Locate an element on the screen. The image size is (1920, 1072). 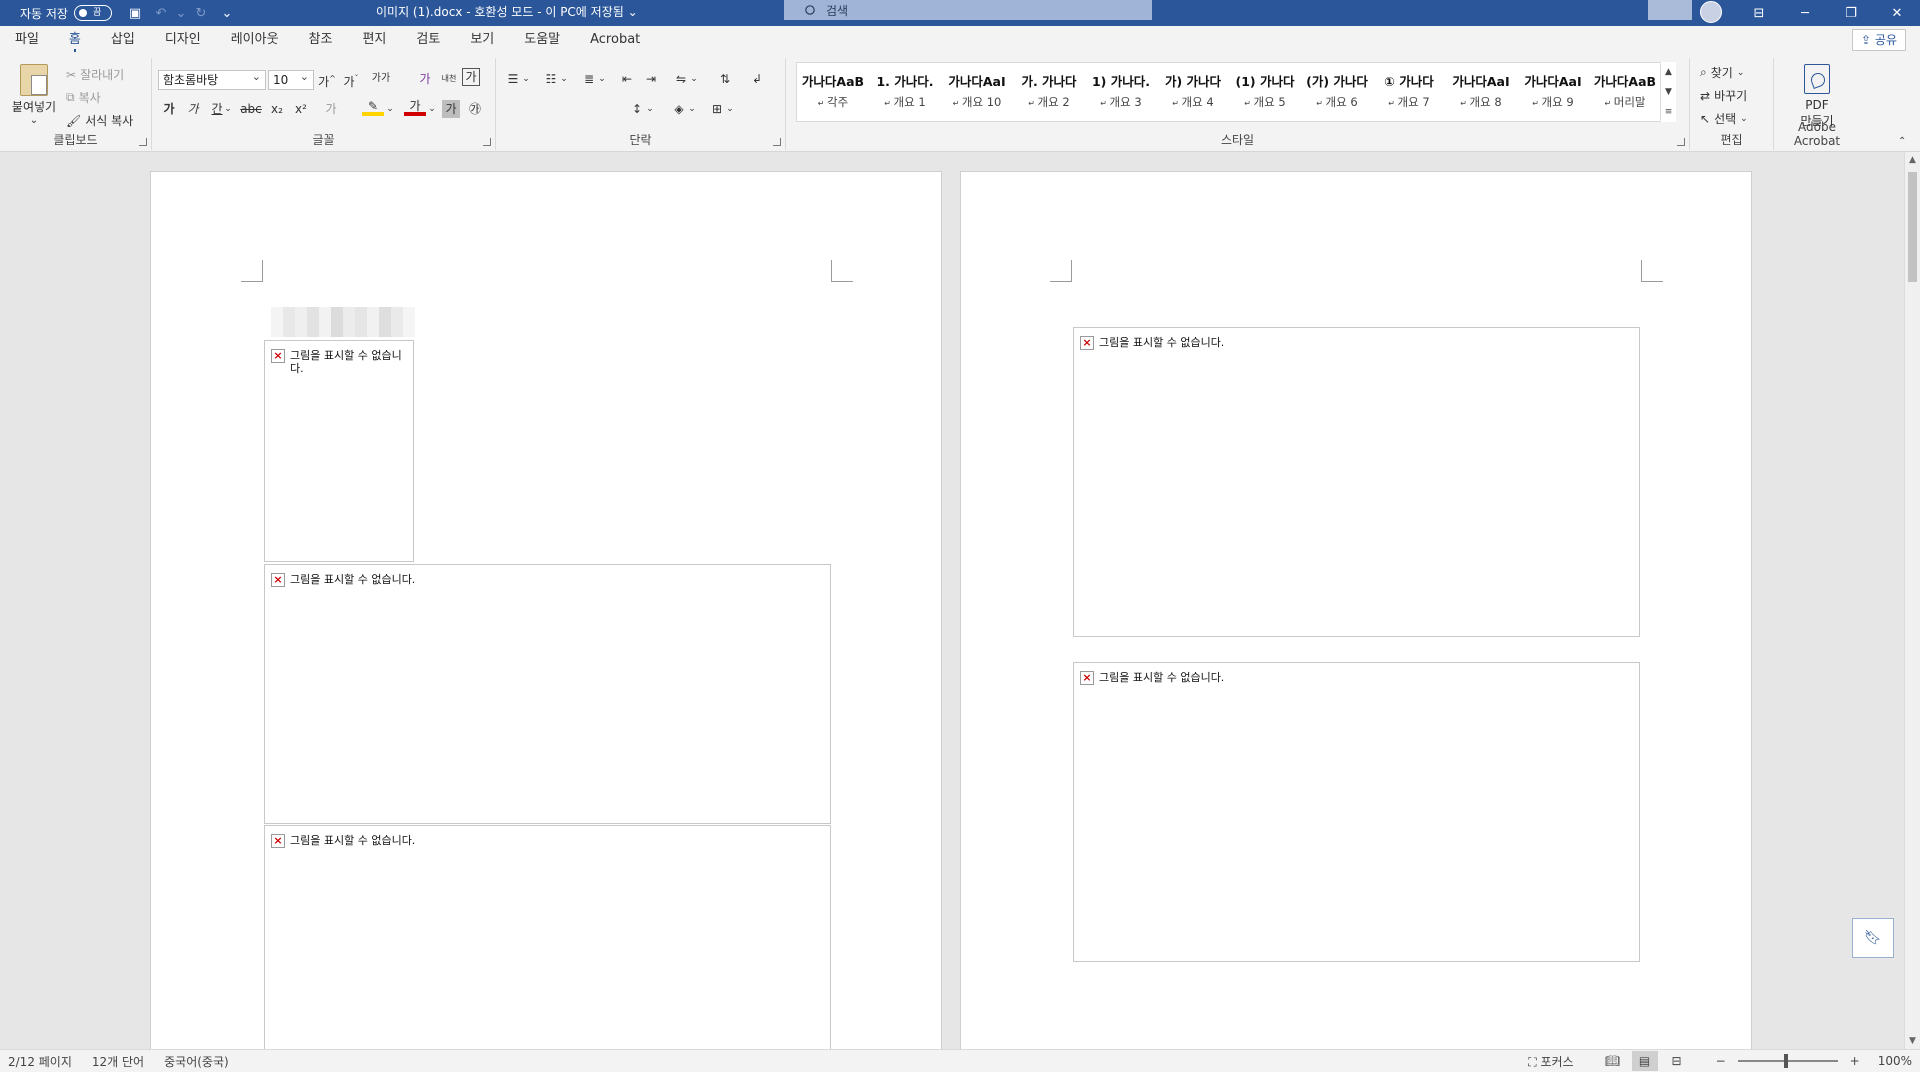
minimize-icon: ─ is located at coordinates (1805, 13).